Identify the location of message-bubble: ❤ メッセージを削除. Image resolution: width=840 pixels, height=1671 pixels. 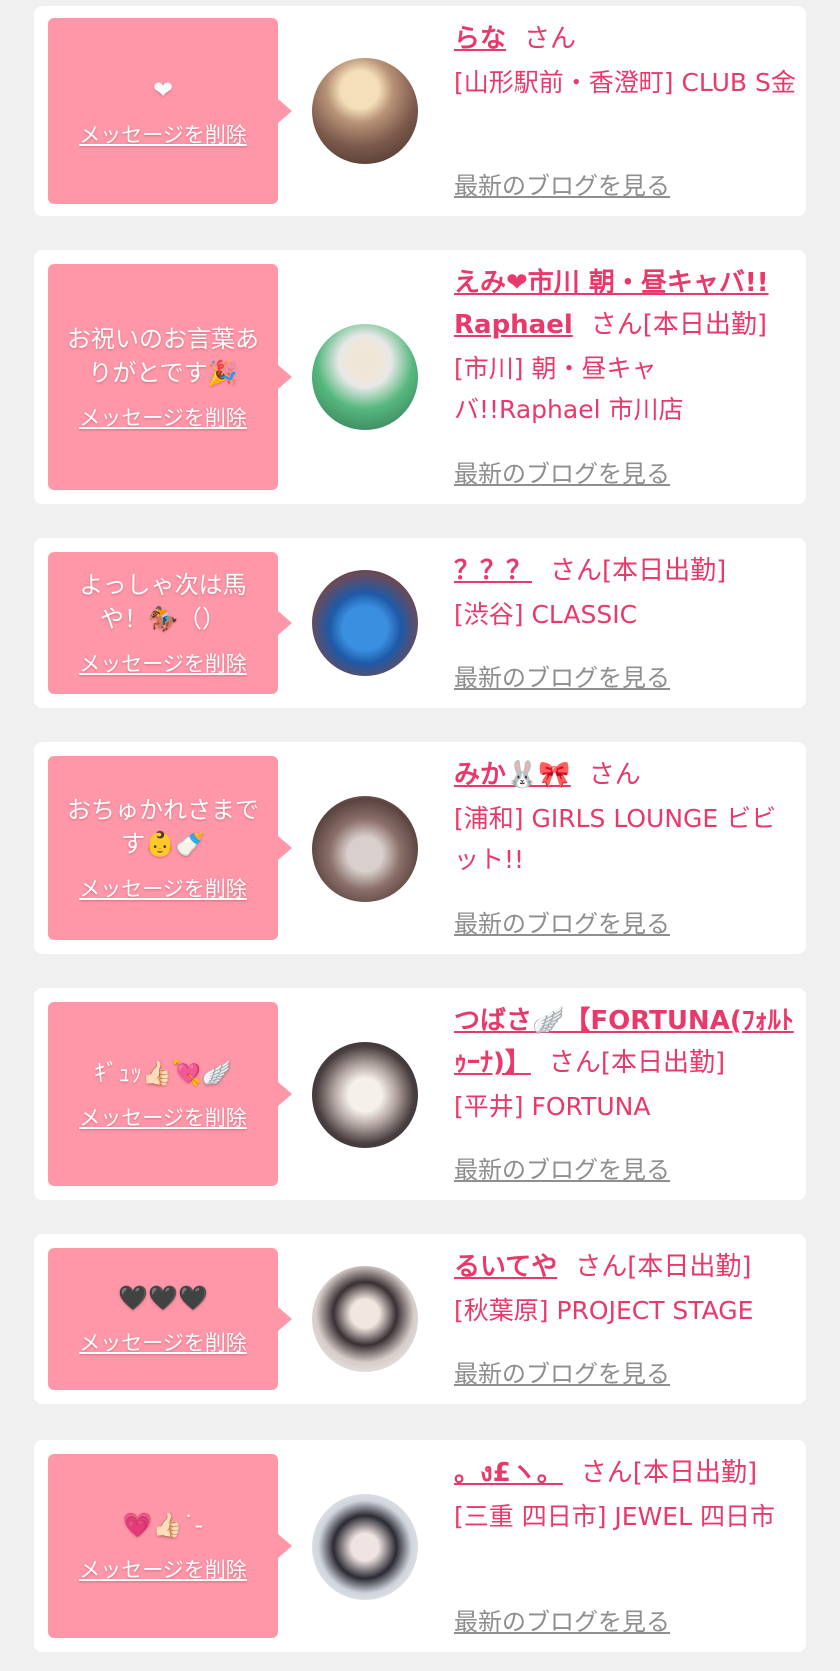
(170, 111).